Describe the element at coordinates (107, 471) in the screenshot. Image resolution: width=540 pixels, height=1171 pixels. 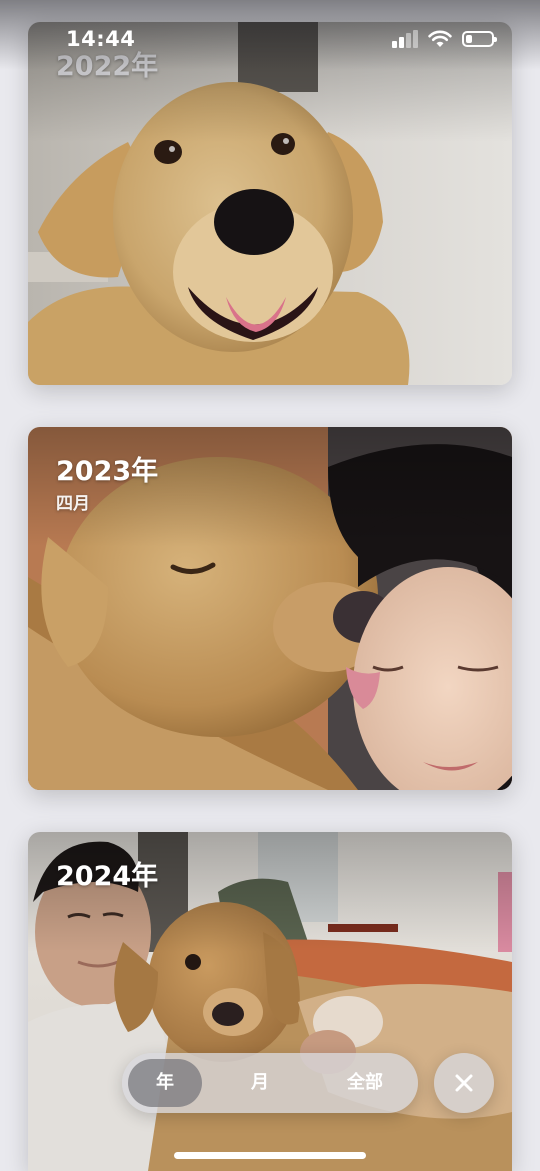
I see `card-year-label: 2023年` at that location.